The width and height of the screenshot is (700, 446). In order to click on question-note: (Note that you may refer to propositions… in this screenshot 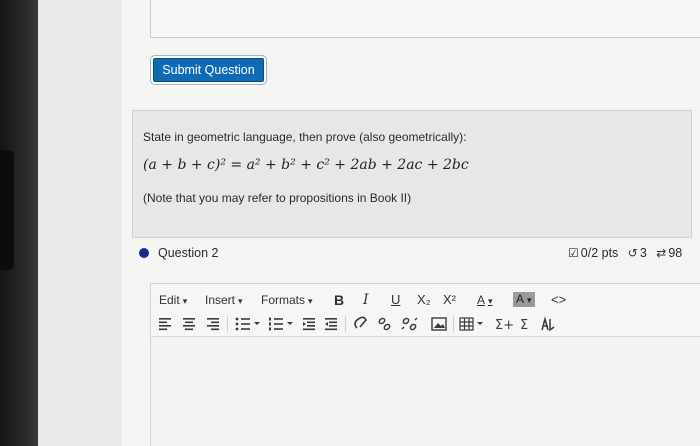, I will do `click(277, 198)`.